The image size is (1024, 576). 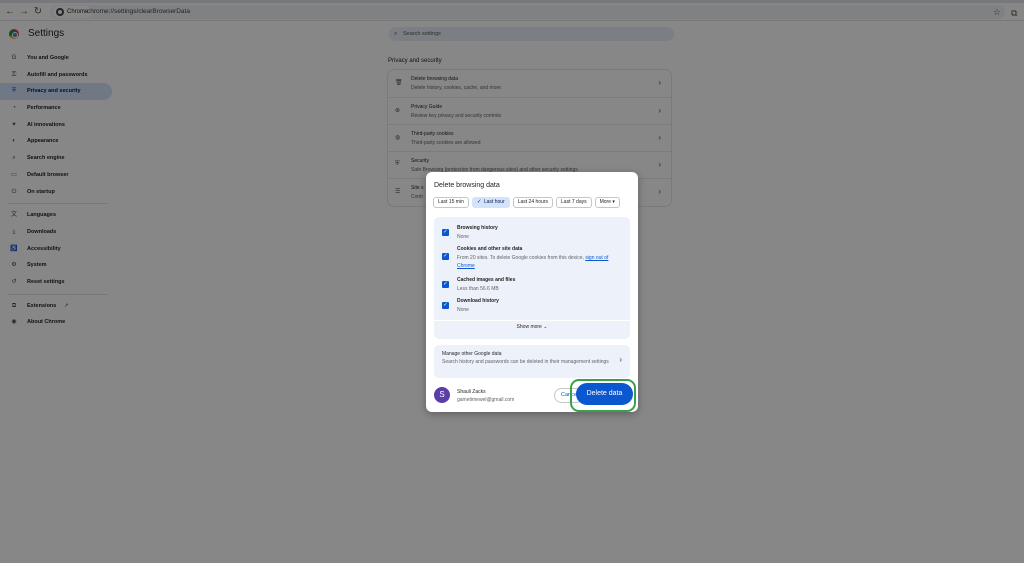 What do you see at coordinates (494, 202) in the screenshot?
I see `chip-label: Last hour` at bounding box center [494, 202].